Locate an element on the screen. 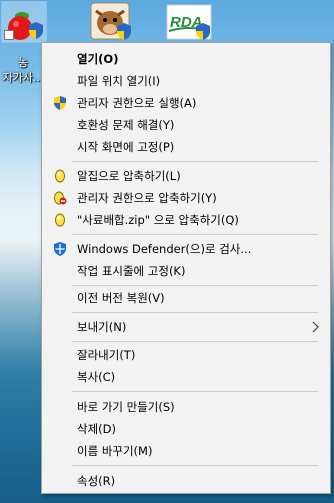 The width and height of the screenshot is (334, 503). menu-item-run-as-admin: 관리자 권한으로 실행(A) is located at coordinates (186, 103).